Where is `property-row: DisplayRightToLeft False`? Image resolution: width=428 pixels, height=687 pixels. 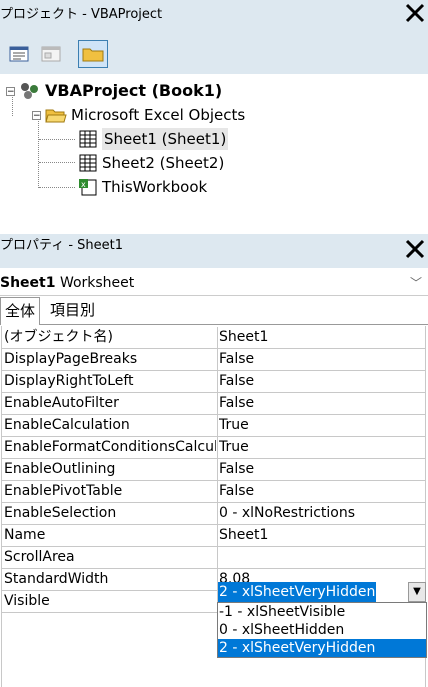
property-row: DisplayRightToLeft False is located at coordinates (214, 382).